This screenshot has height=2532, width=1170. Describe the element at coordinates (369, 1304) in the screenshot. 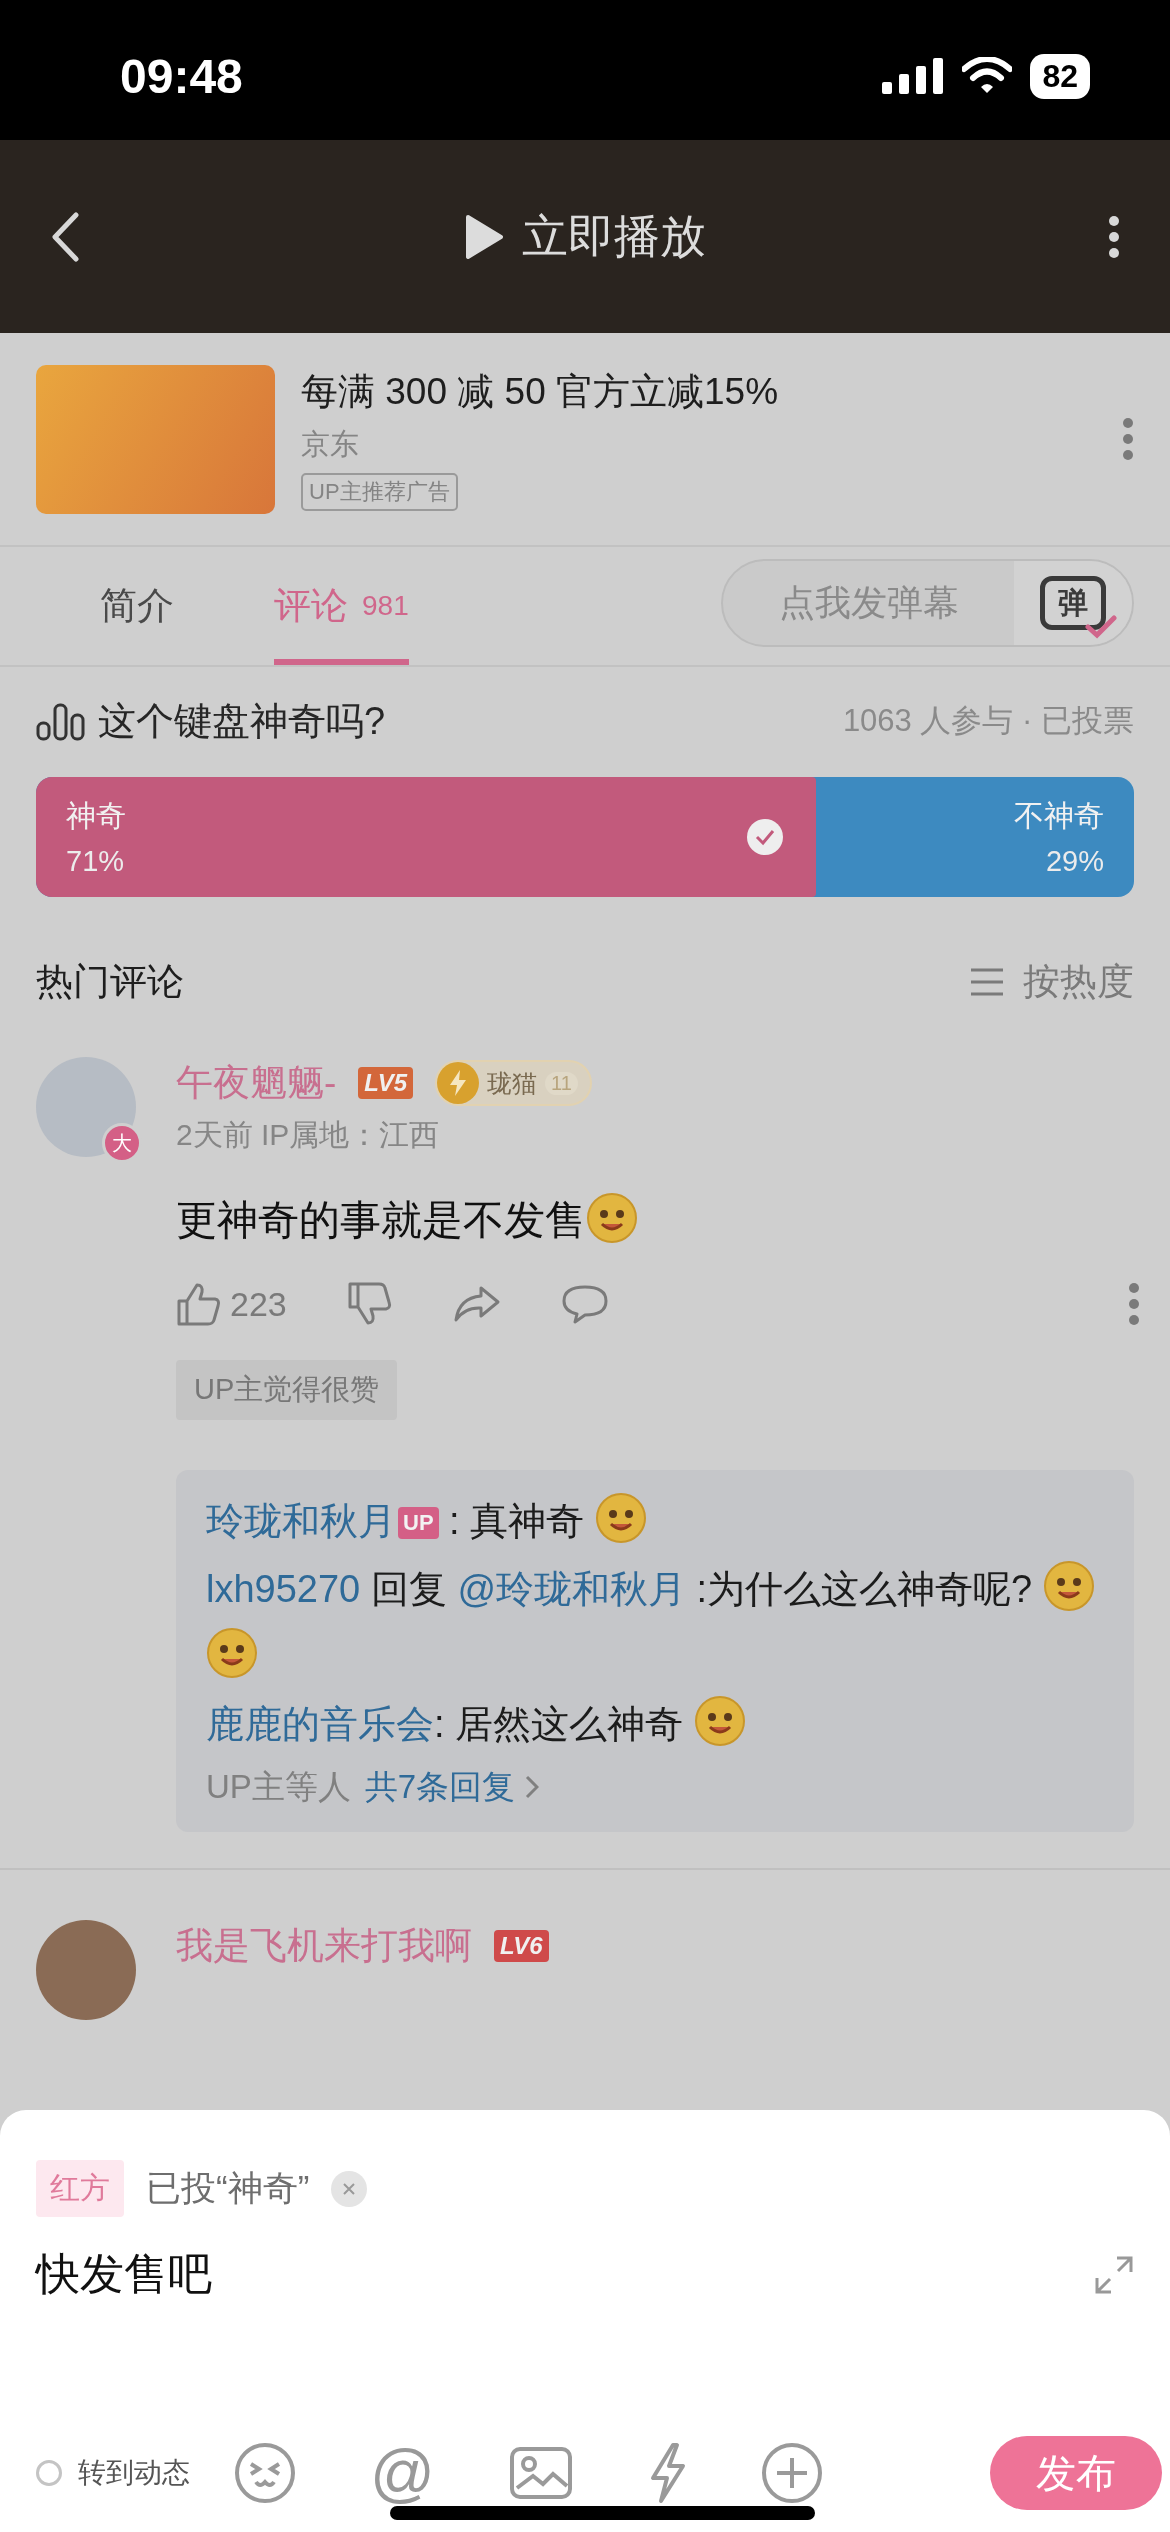

I see `thumbs-down-icon` at that location.